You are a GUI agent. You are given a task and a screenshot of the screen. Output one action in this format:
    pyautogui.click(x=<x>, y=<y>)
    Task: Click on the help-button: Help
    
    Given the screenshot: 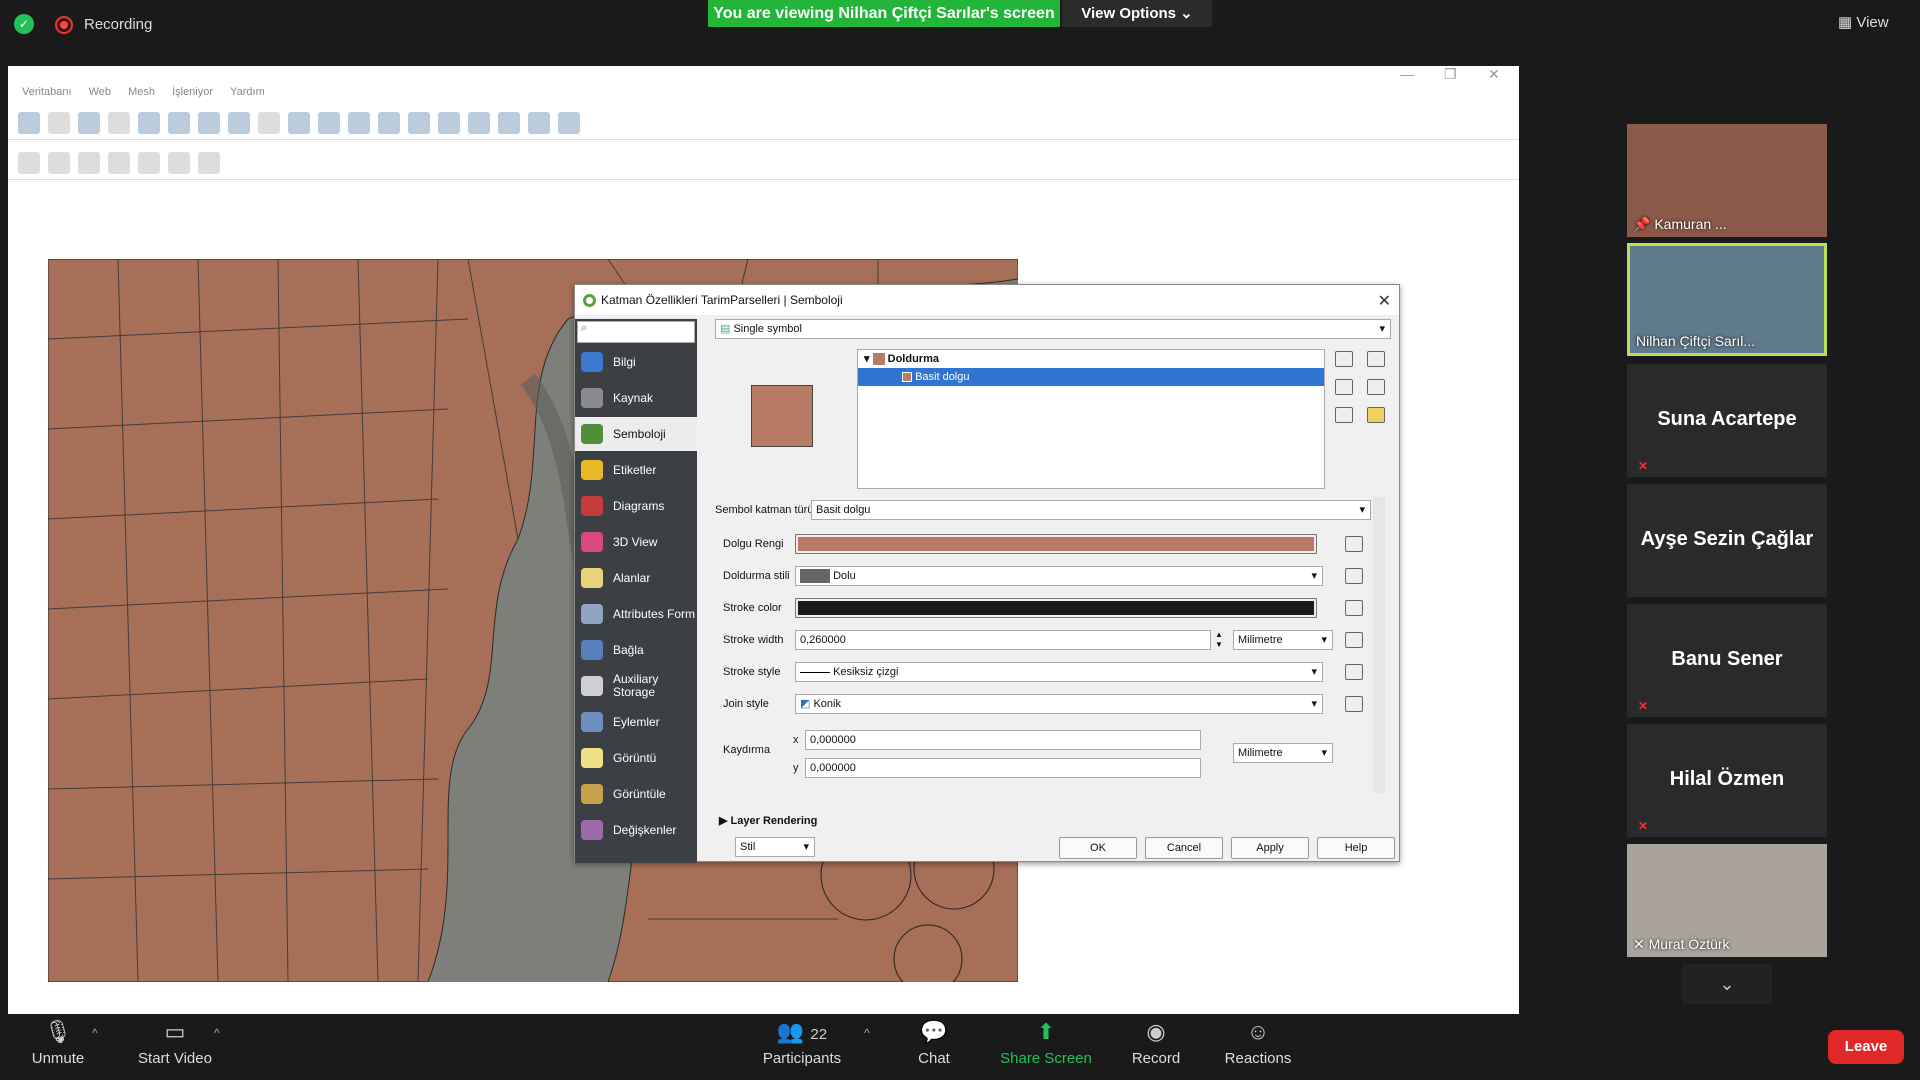 What is the action you would take?
    pyautogui.click(x=1356, y=848)
    